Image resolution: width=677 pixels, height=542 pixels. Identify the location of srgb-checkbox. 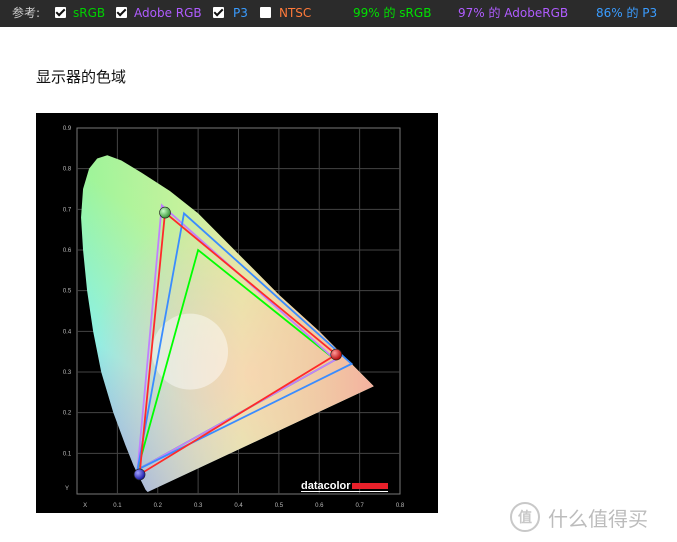
(60, 12).